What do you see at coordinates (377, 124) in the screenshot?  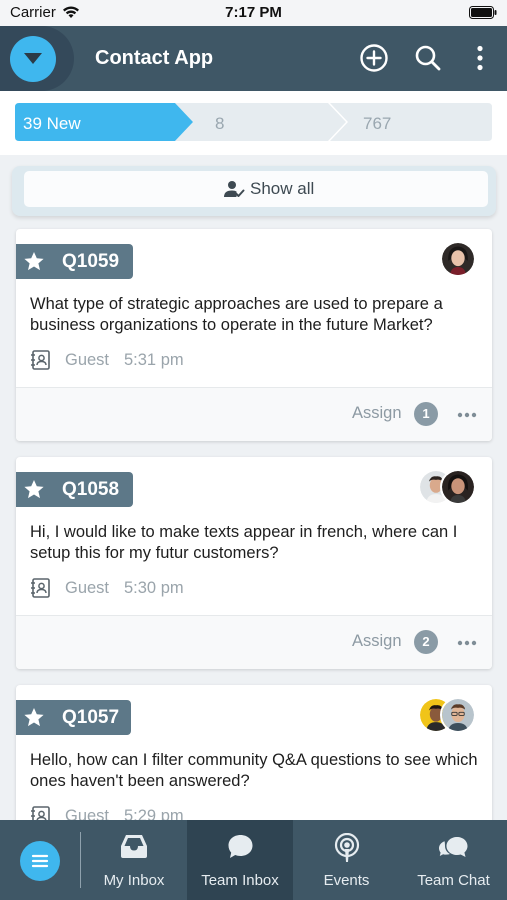 I see `tab-767: 767` at bounding box center [377, 124].